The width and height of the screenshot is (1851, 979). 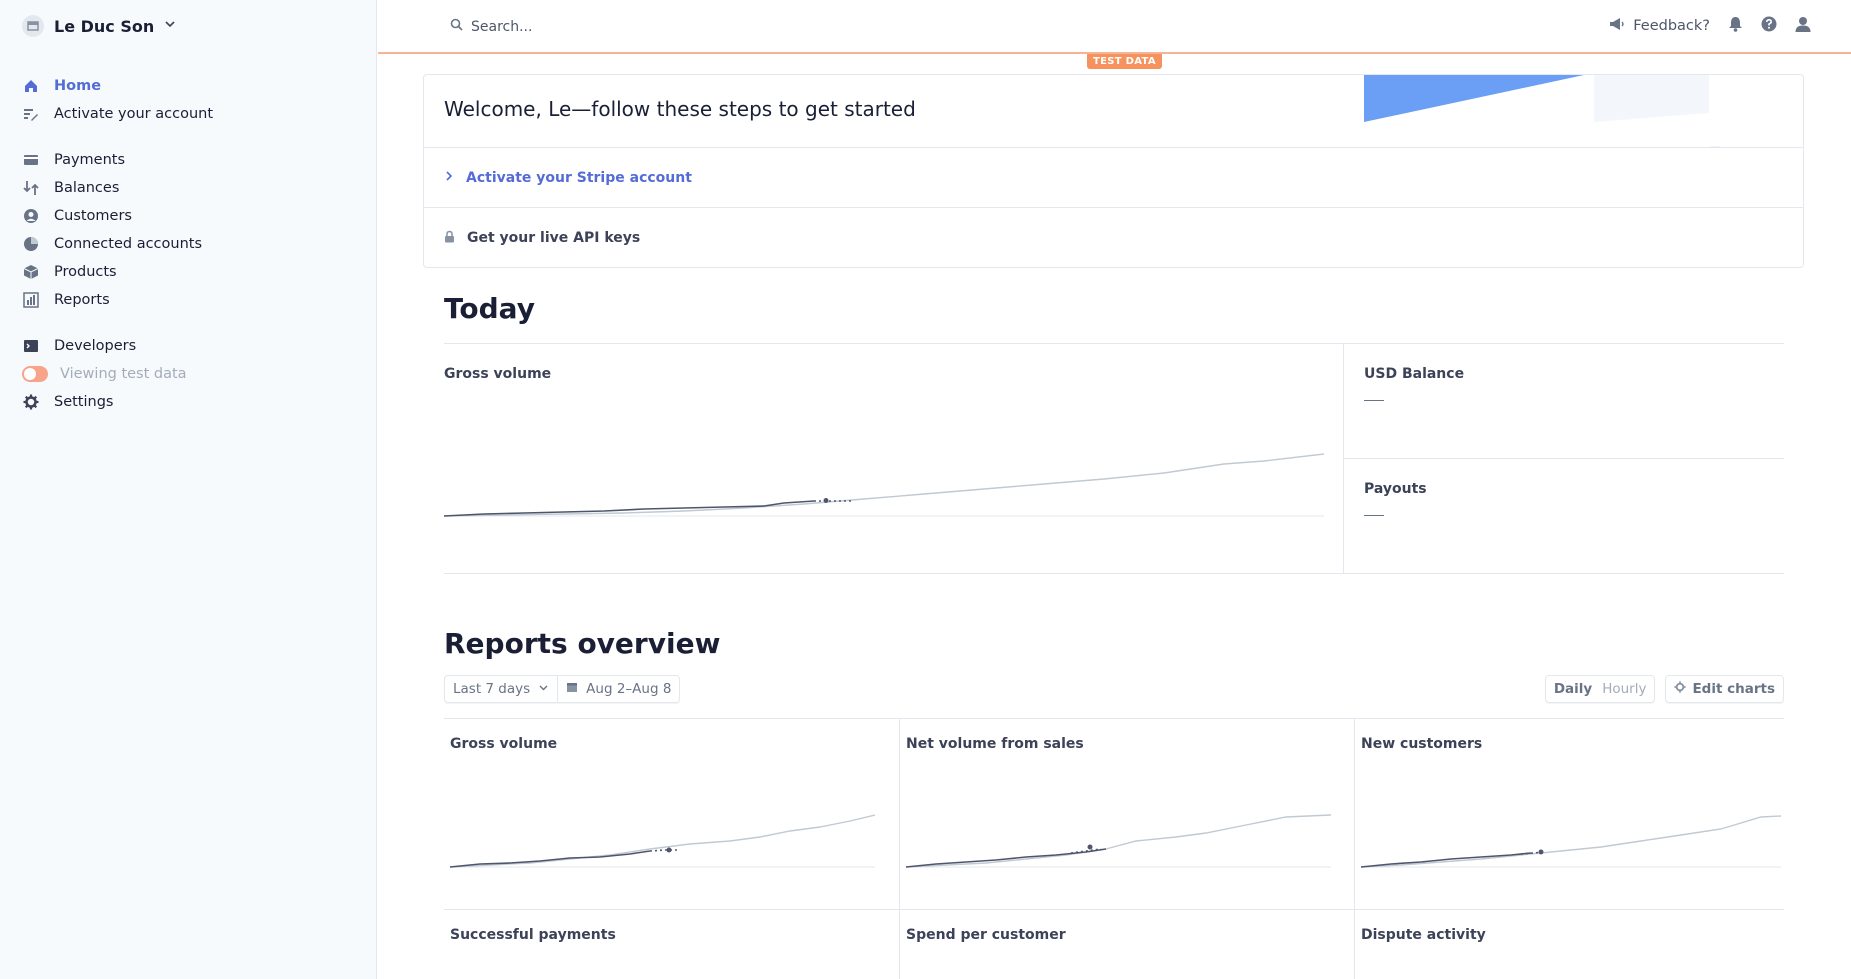 What do you see at coordinates (187, 86) in the screenshot?
I see `sidebar-item-home: Home` at bounding box center [187, 86].